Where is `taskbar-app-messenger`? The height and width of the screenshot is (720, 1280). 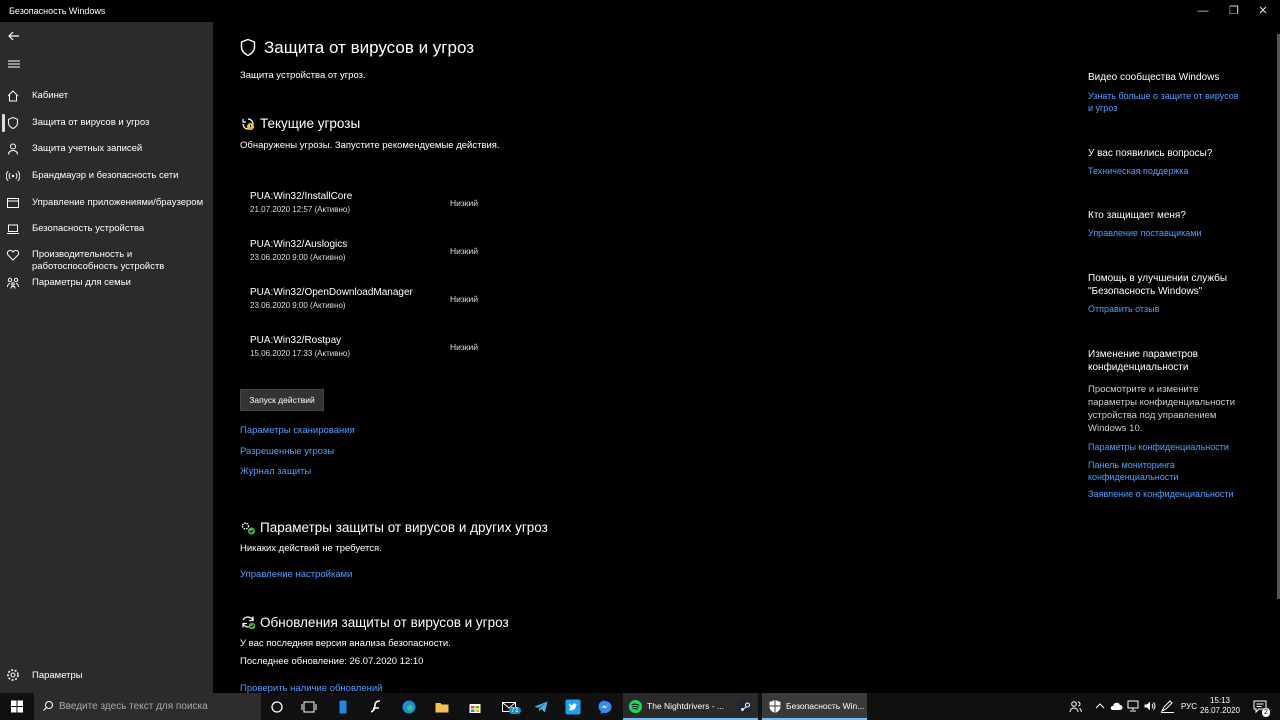 taskbar-app-messenger is located at coordinates (605, 706).